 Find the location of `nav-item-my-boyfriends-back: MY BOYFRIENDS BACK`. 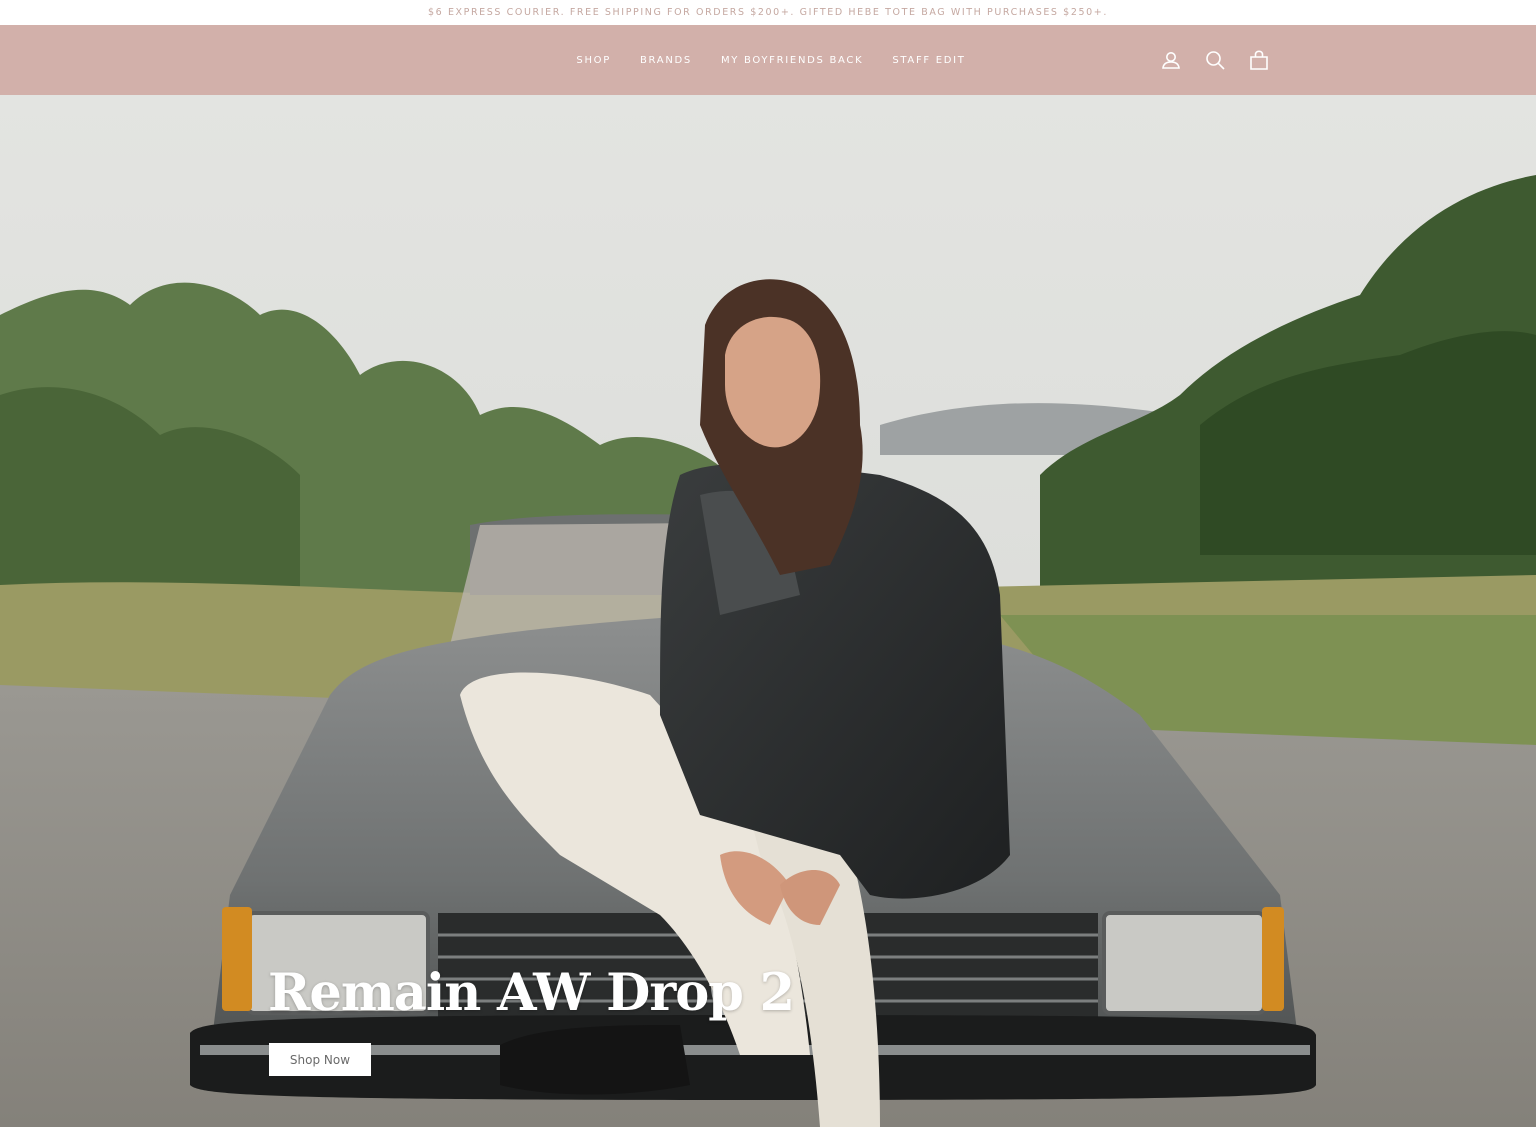

nav-item-my-boyfriends-back: MY BOYFRIENDS BACK is located at coordinates (792, 60).